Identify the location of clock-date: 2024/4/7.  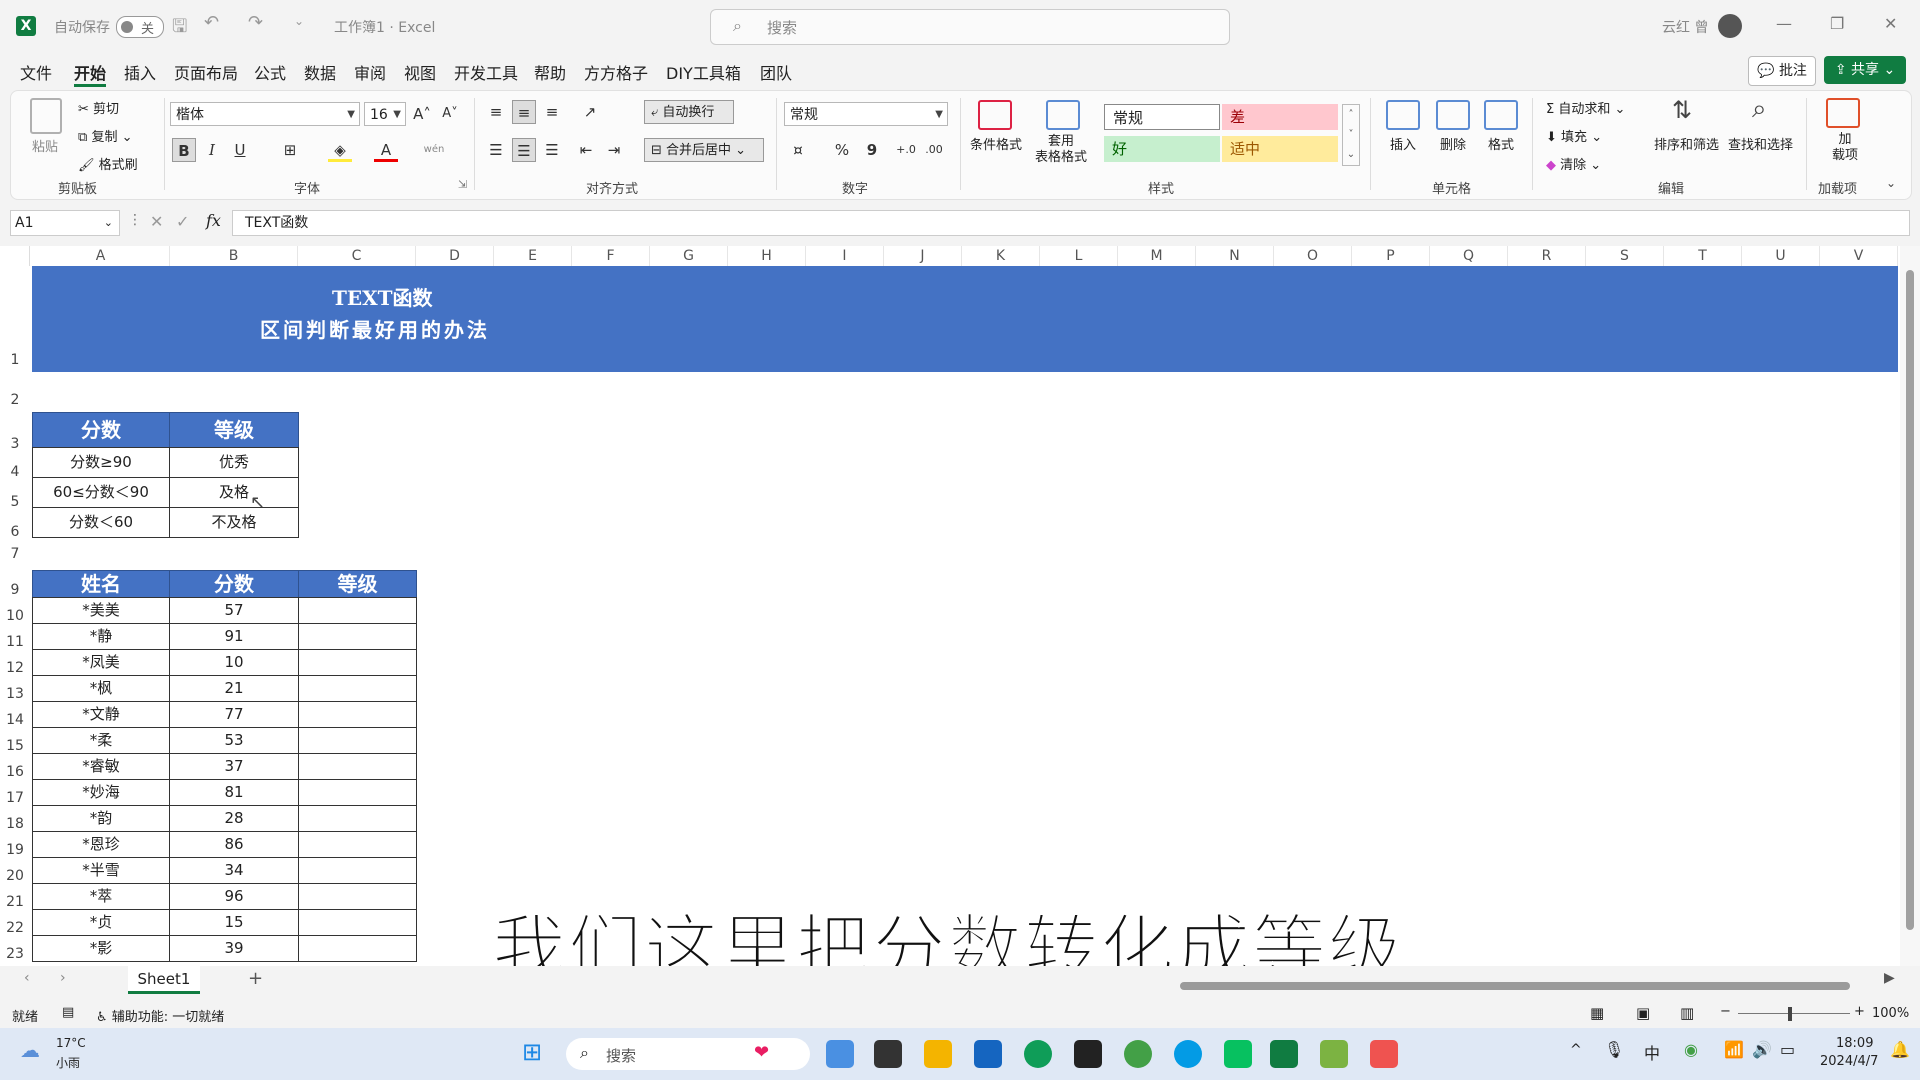
(1849, 1061).